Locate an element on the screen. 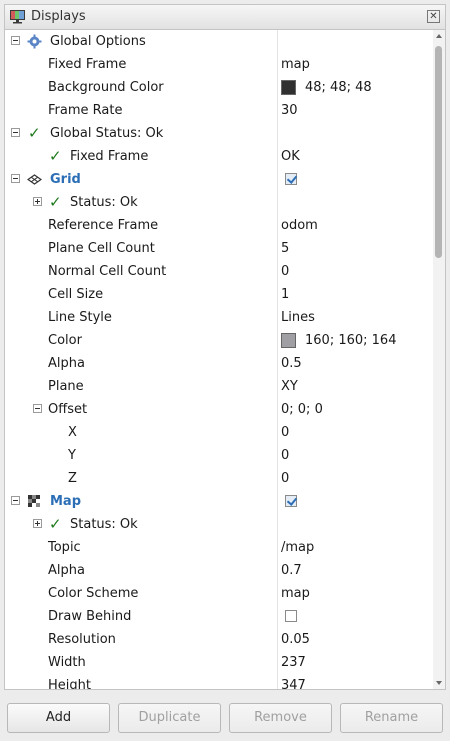 This screenshot has width=450, height=741. property-name: Offset is located at coordinates (68, 409).